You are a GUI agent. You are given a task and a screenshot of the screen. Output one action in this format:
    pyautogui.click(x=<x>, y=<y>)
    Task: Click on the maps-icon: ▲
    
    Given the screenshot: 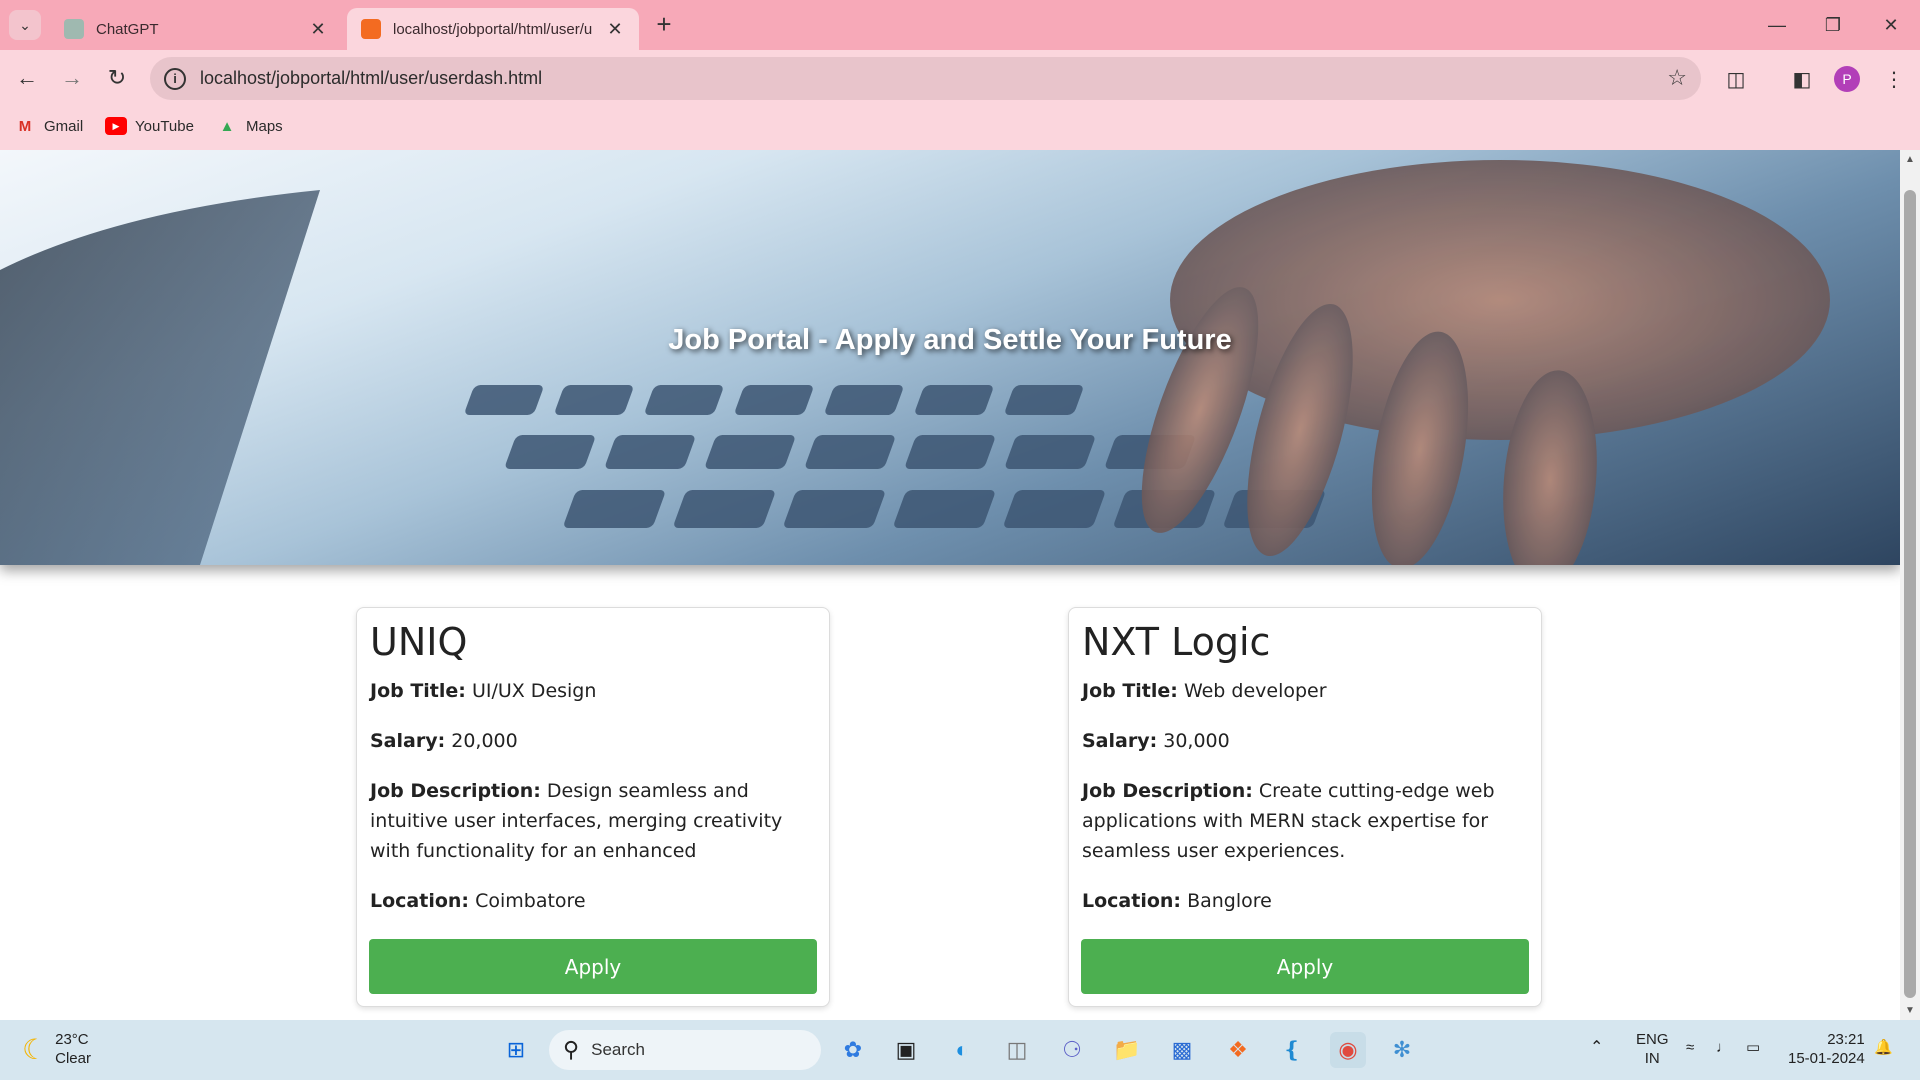 What is the action you would take?
    pyautogui.click(x=227, y=126)
    